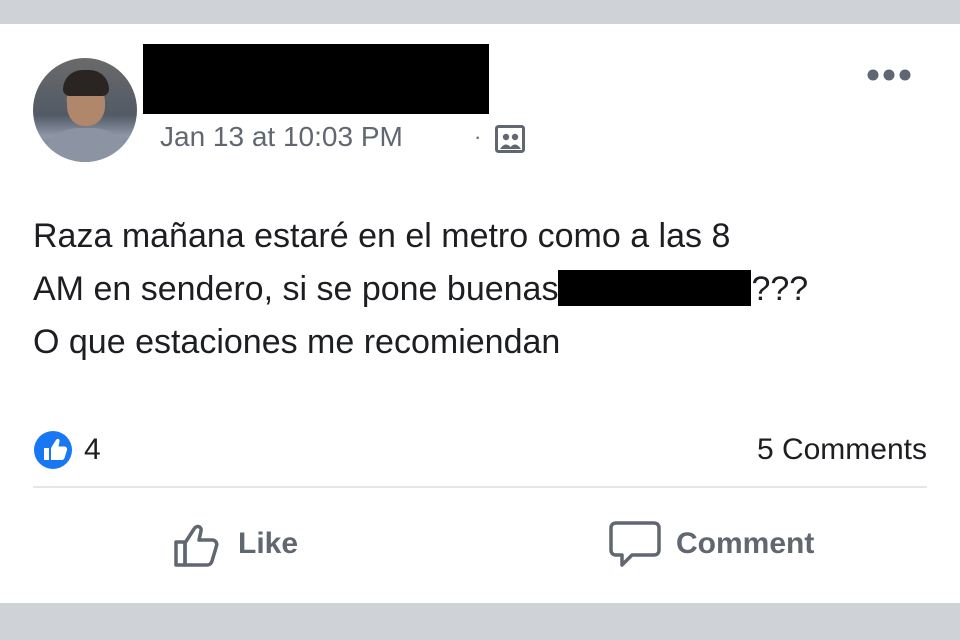 Image resolution: width=960 pixels, height=640 pixels. I want to click on post-line-3: O que estaciones me recomiendan, so click(297, 342).